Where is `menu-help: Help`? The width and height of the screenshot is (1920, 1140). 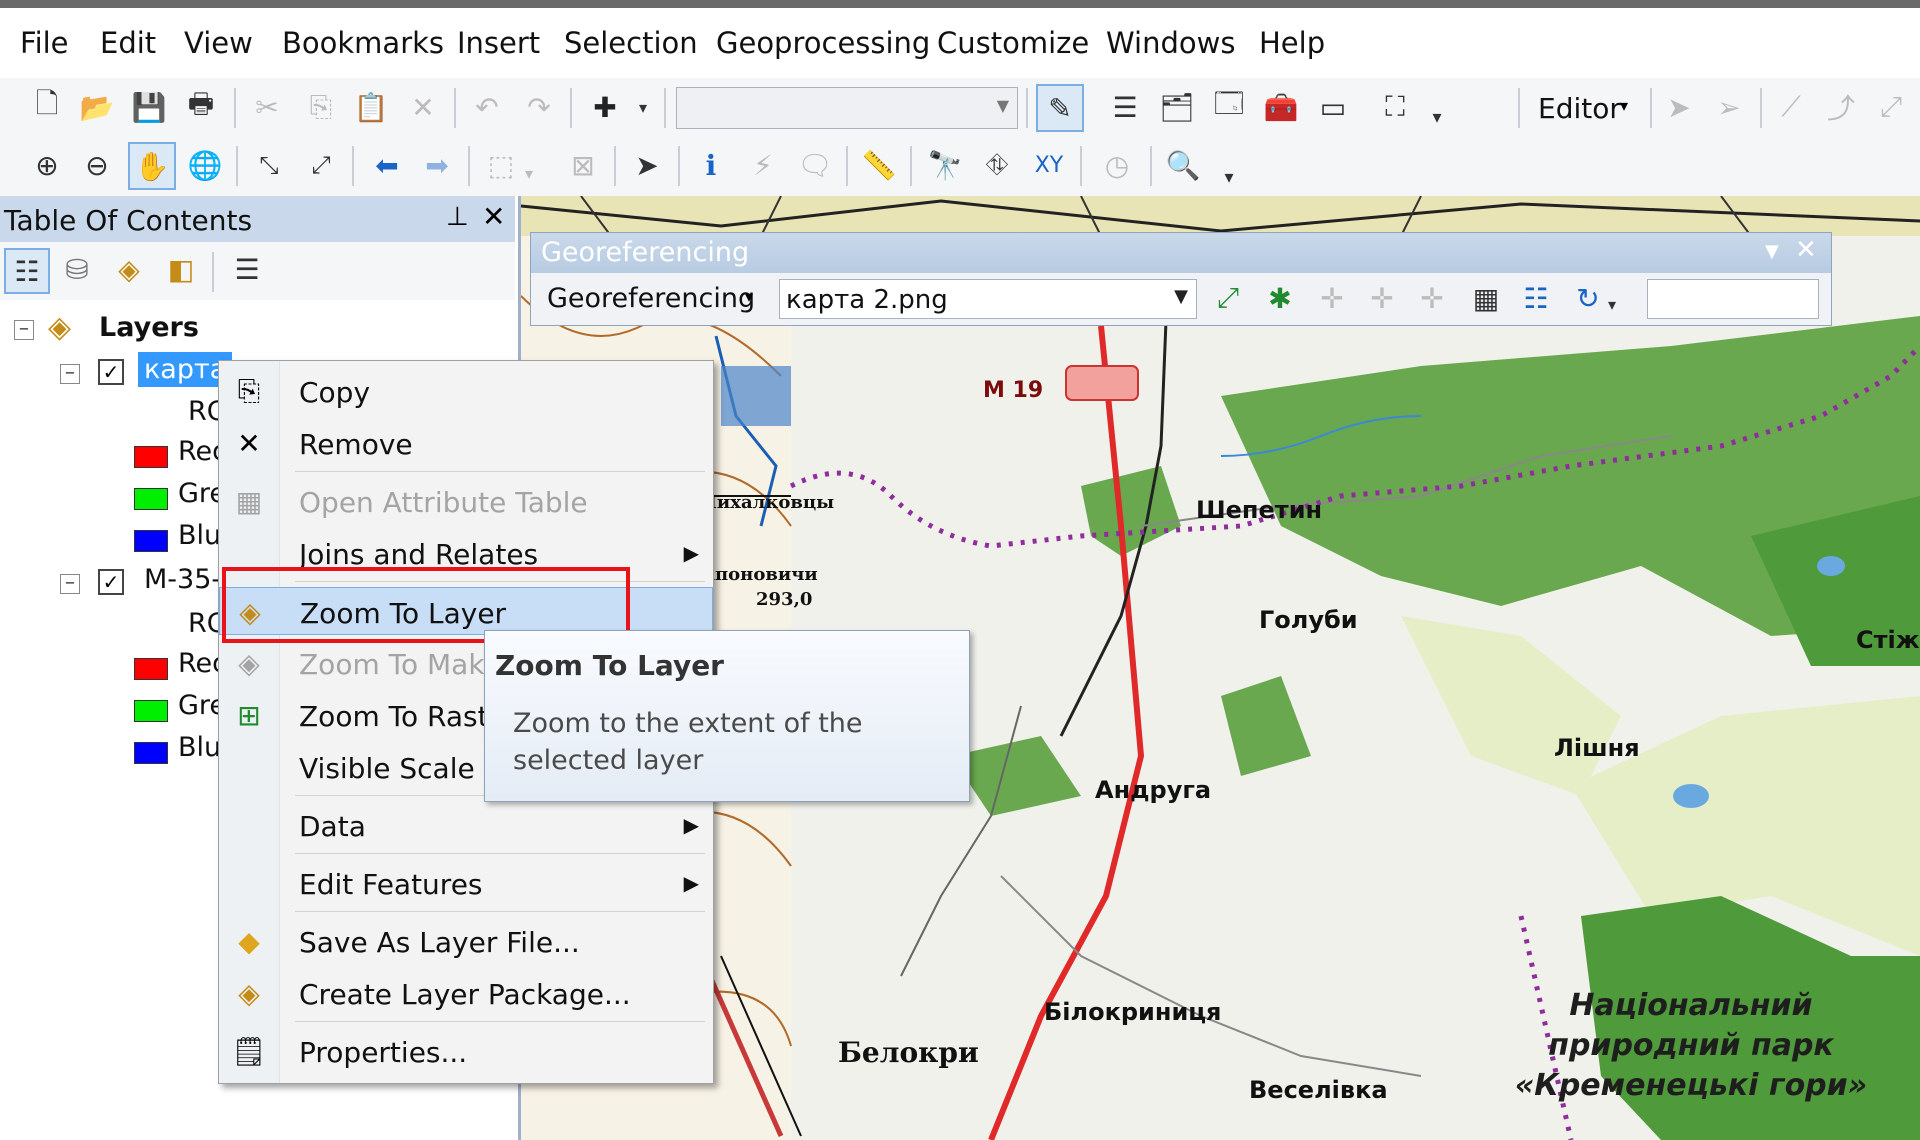
menu-help: Help is located at coordinates (1292, 43).